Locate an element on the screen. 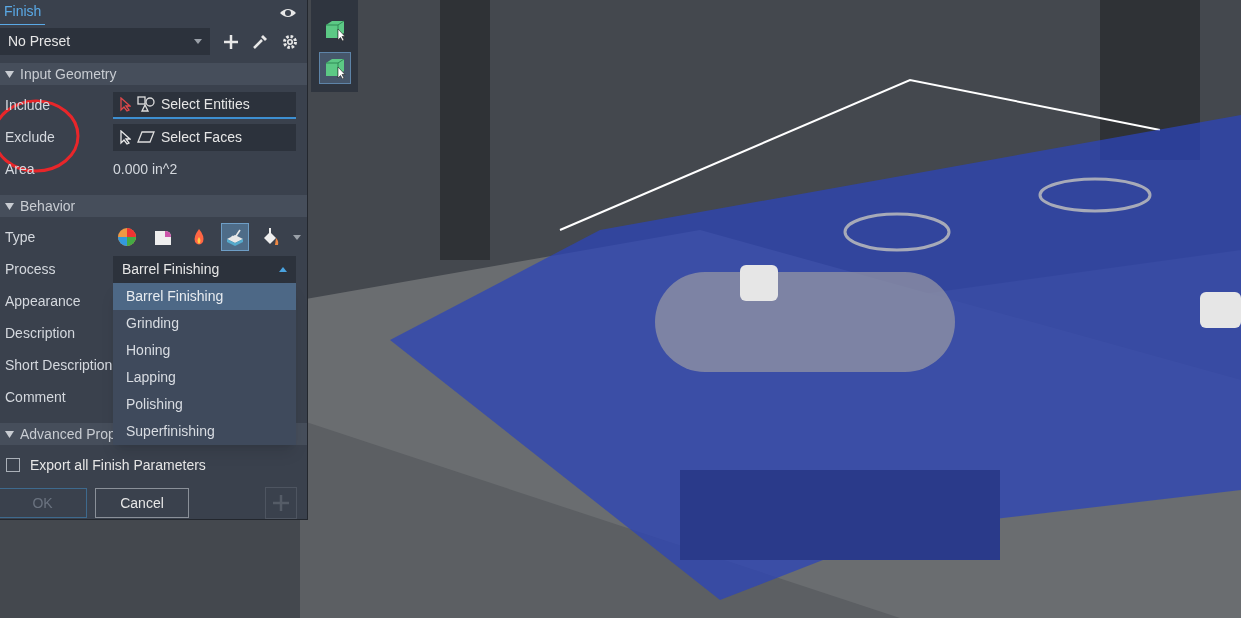 This screenshot has height=618, width=1241. selection-field: Select Faces is located at coordinates (204, 137).